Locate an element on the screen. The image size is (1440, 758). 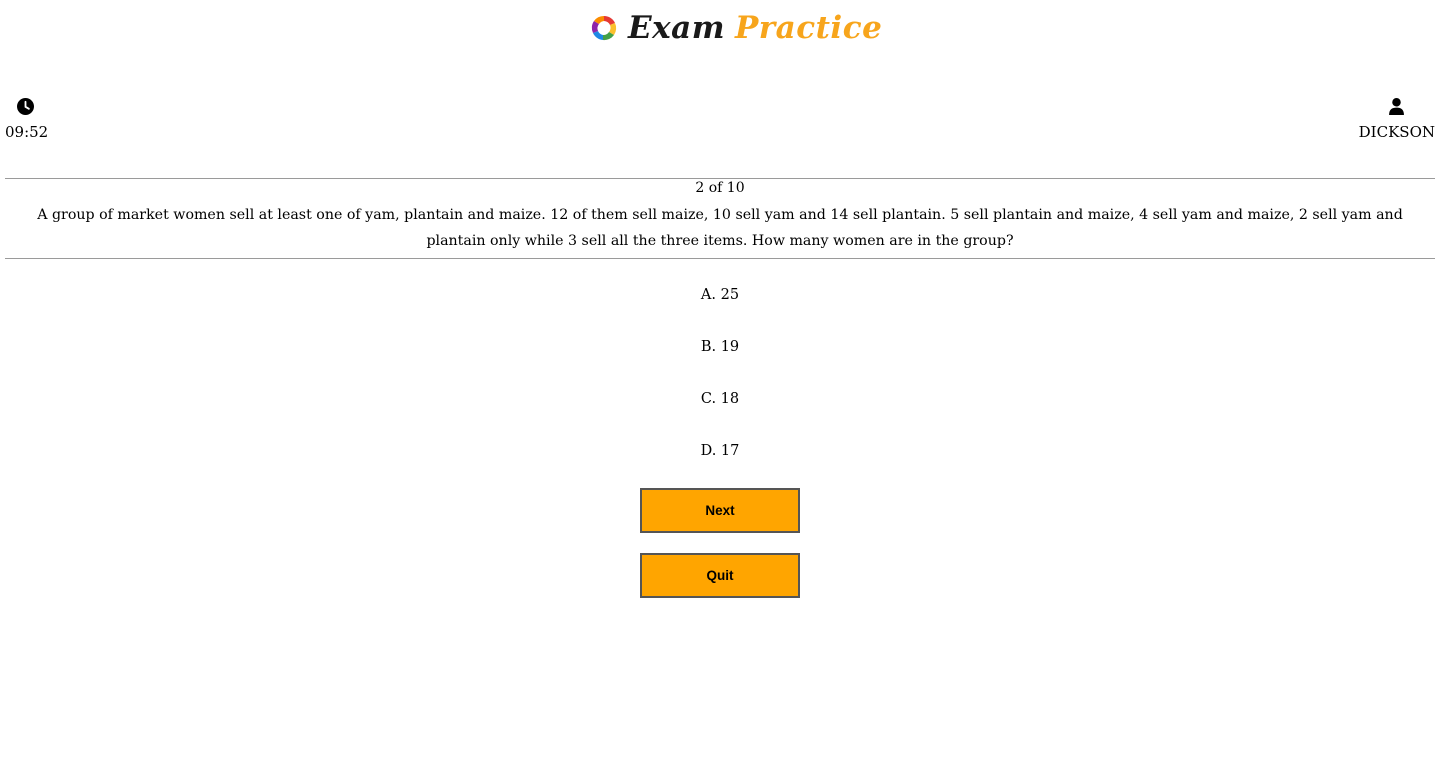
option-b: B. 19 is located at coordinates (720, 347).